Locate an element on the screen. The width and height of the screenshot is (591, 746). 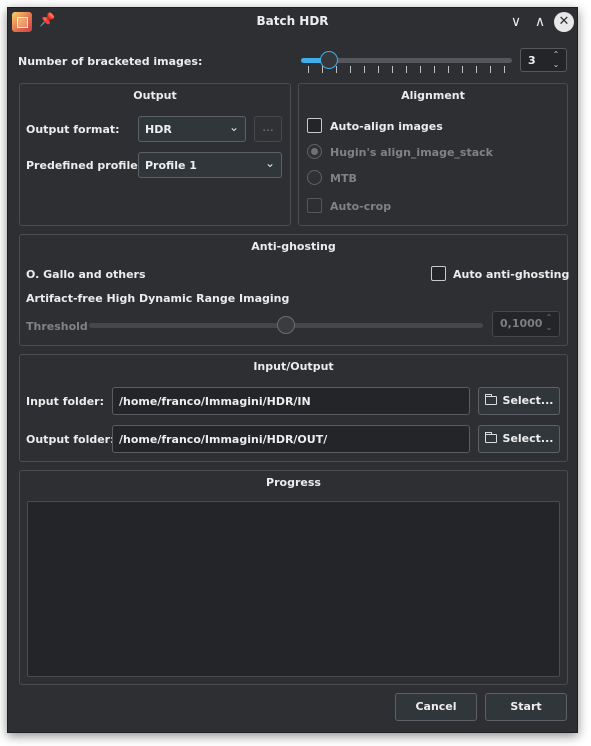
mtb-label: MTB is located at coordinates (343, 178).